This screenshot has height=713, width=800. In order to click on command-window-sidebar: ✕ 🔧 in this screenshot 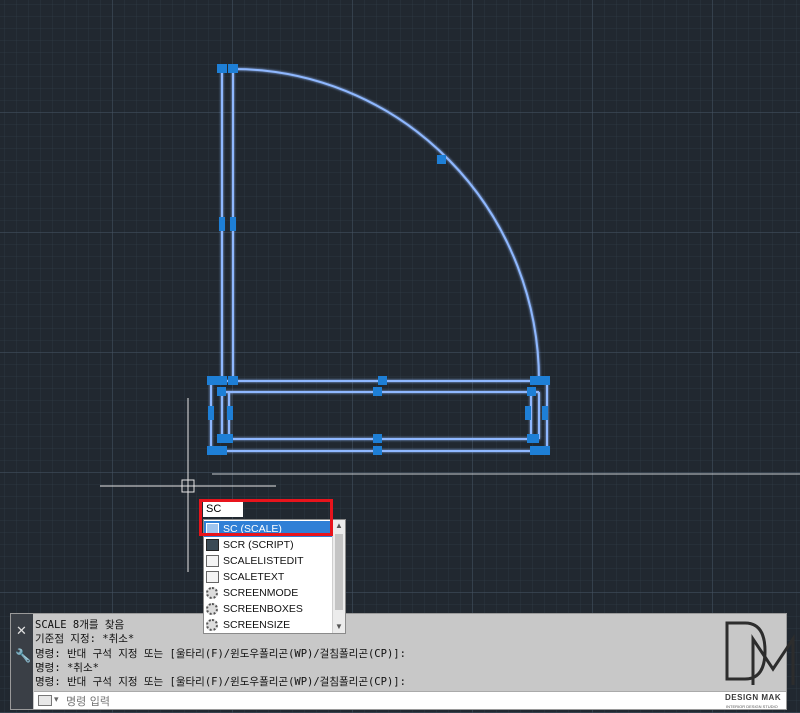, I will do `click(22, 661)`.